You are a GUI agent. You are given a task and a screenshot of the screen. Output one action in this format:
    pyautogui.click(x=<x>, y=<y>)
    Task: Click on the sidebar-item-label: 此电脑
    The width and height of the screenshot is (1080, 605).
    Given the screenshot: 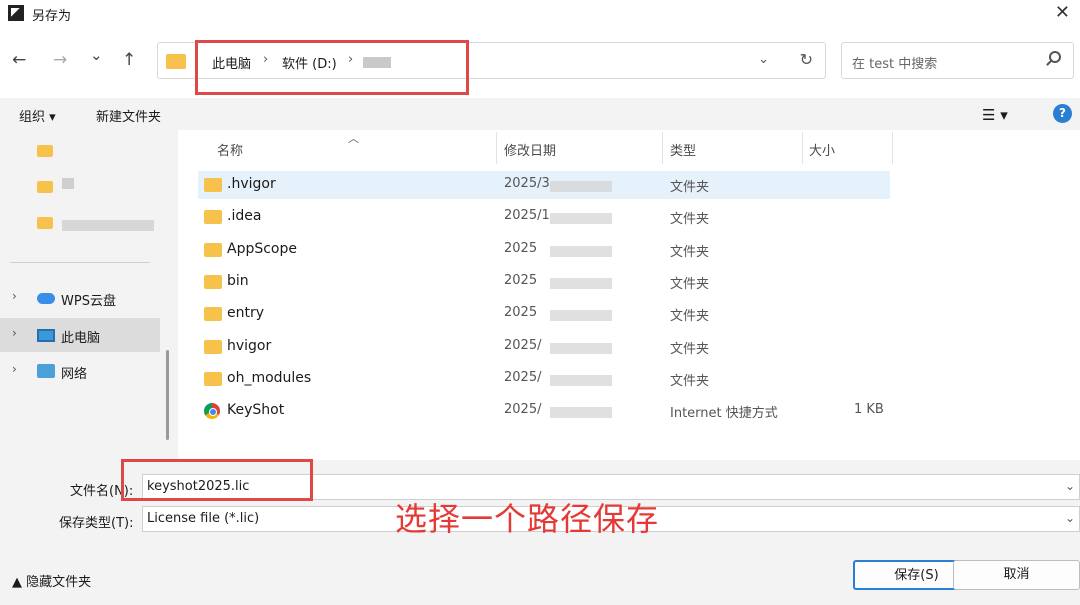 What is the action you would take?
    pyautogui.click(x=81, y=338)
    